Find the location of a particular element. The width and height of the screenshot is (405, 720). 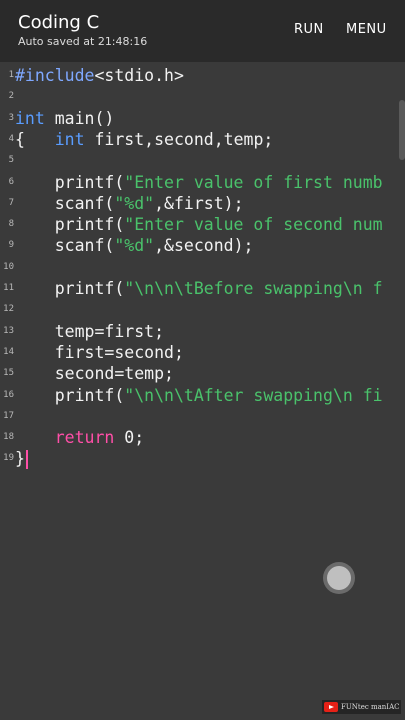

code-line: 13 temp=first; is located at coordinates (202, 331).